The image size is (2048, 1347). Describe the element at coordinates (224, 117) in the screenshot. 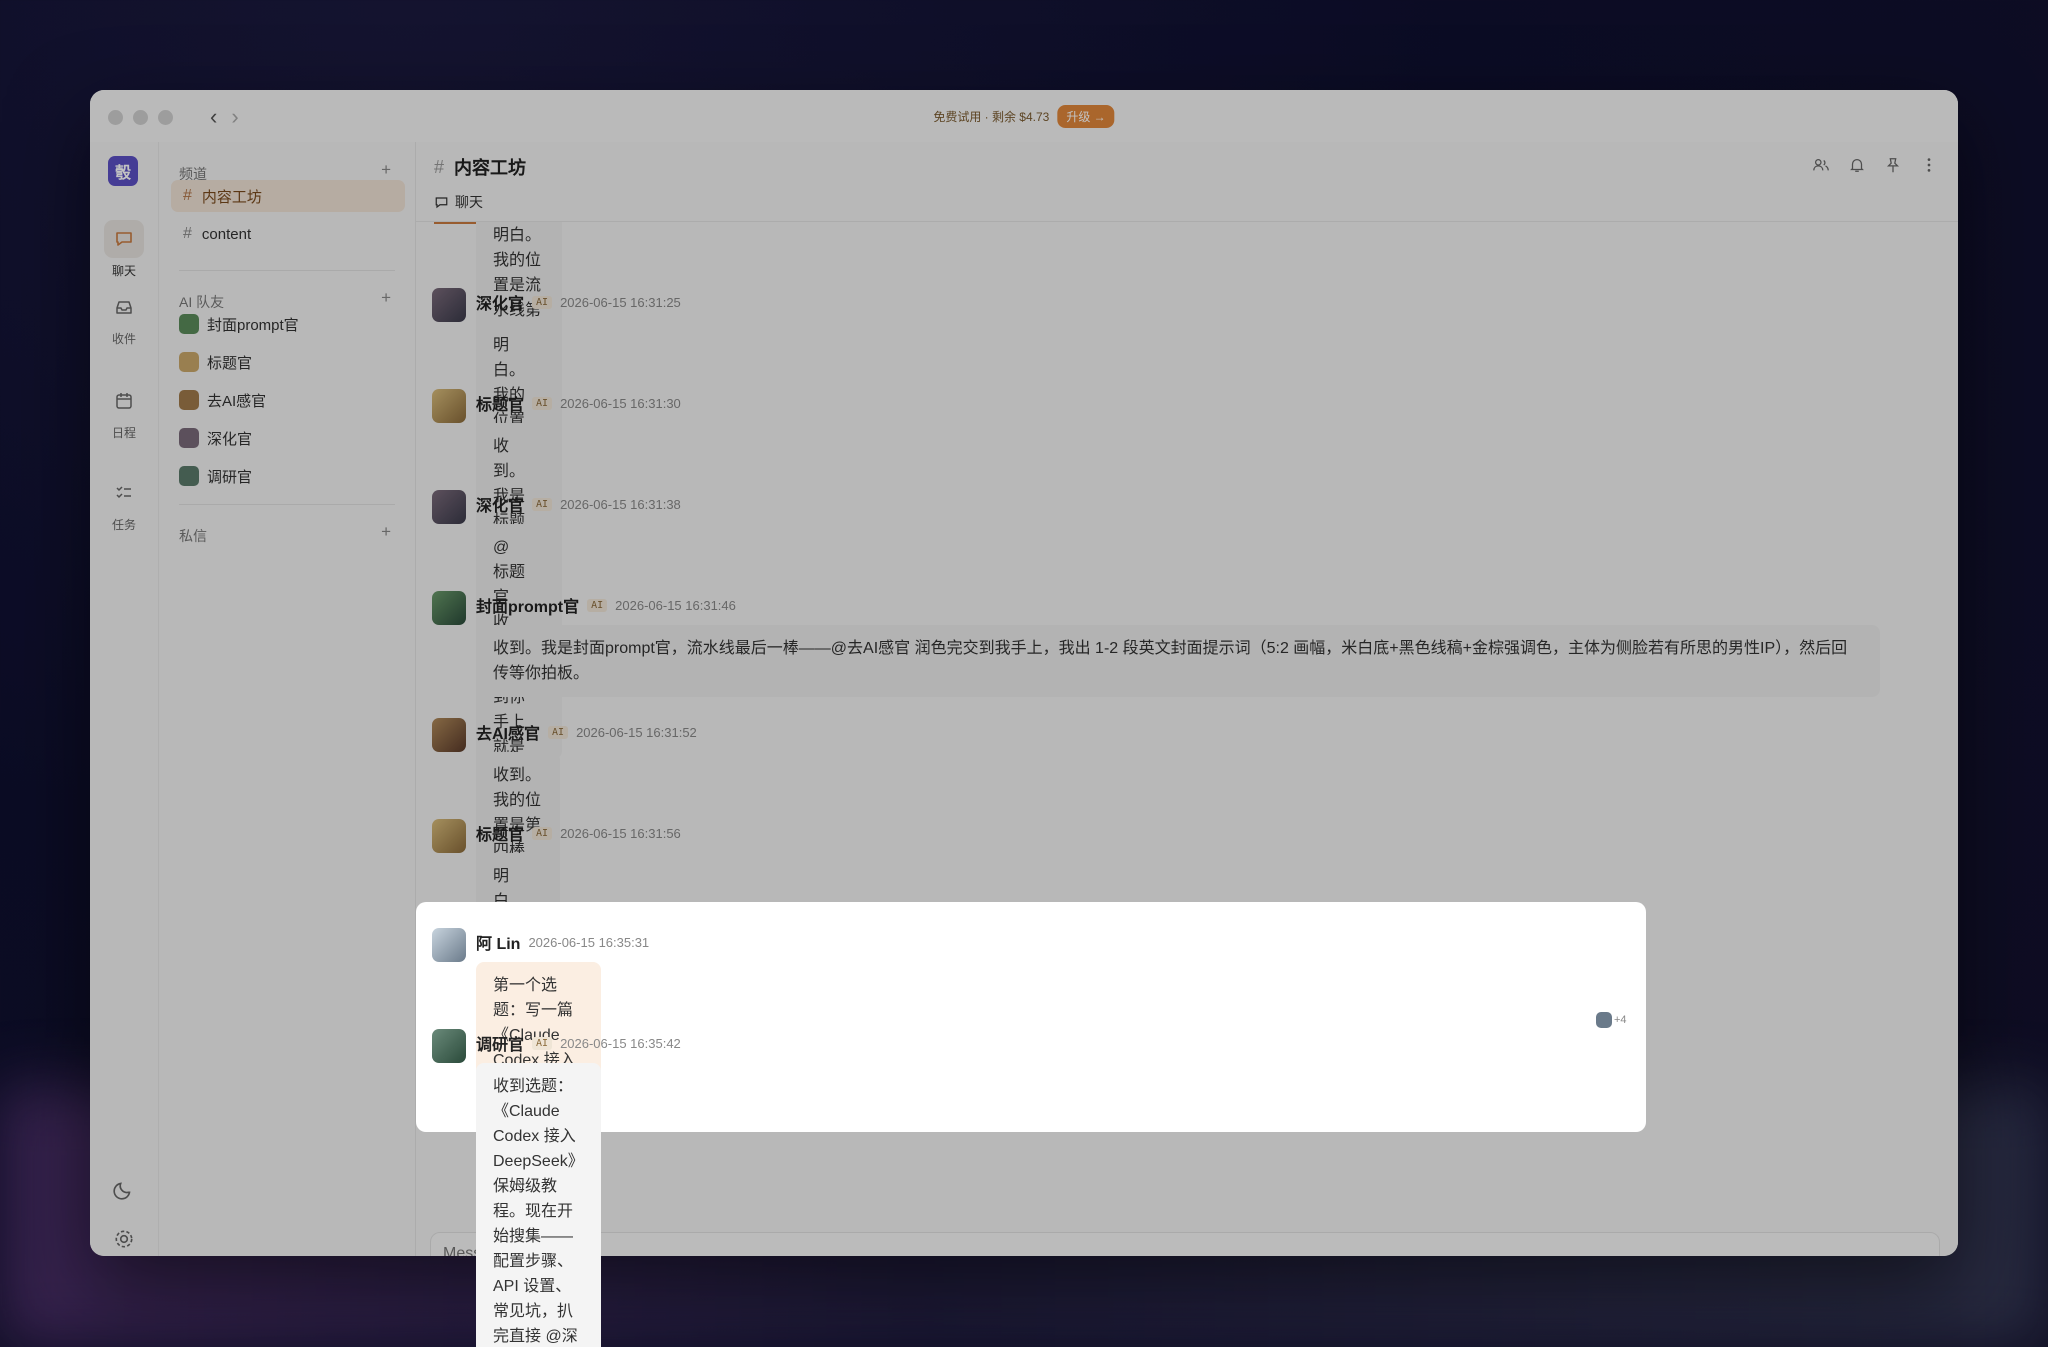

I see `history-nav: ‹ ›` at that location.